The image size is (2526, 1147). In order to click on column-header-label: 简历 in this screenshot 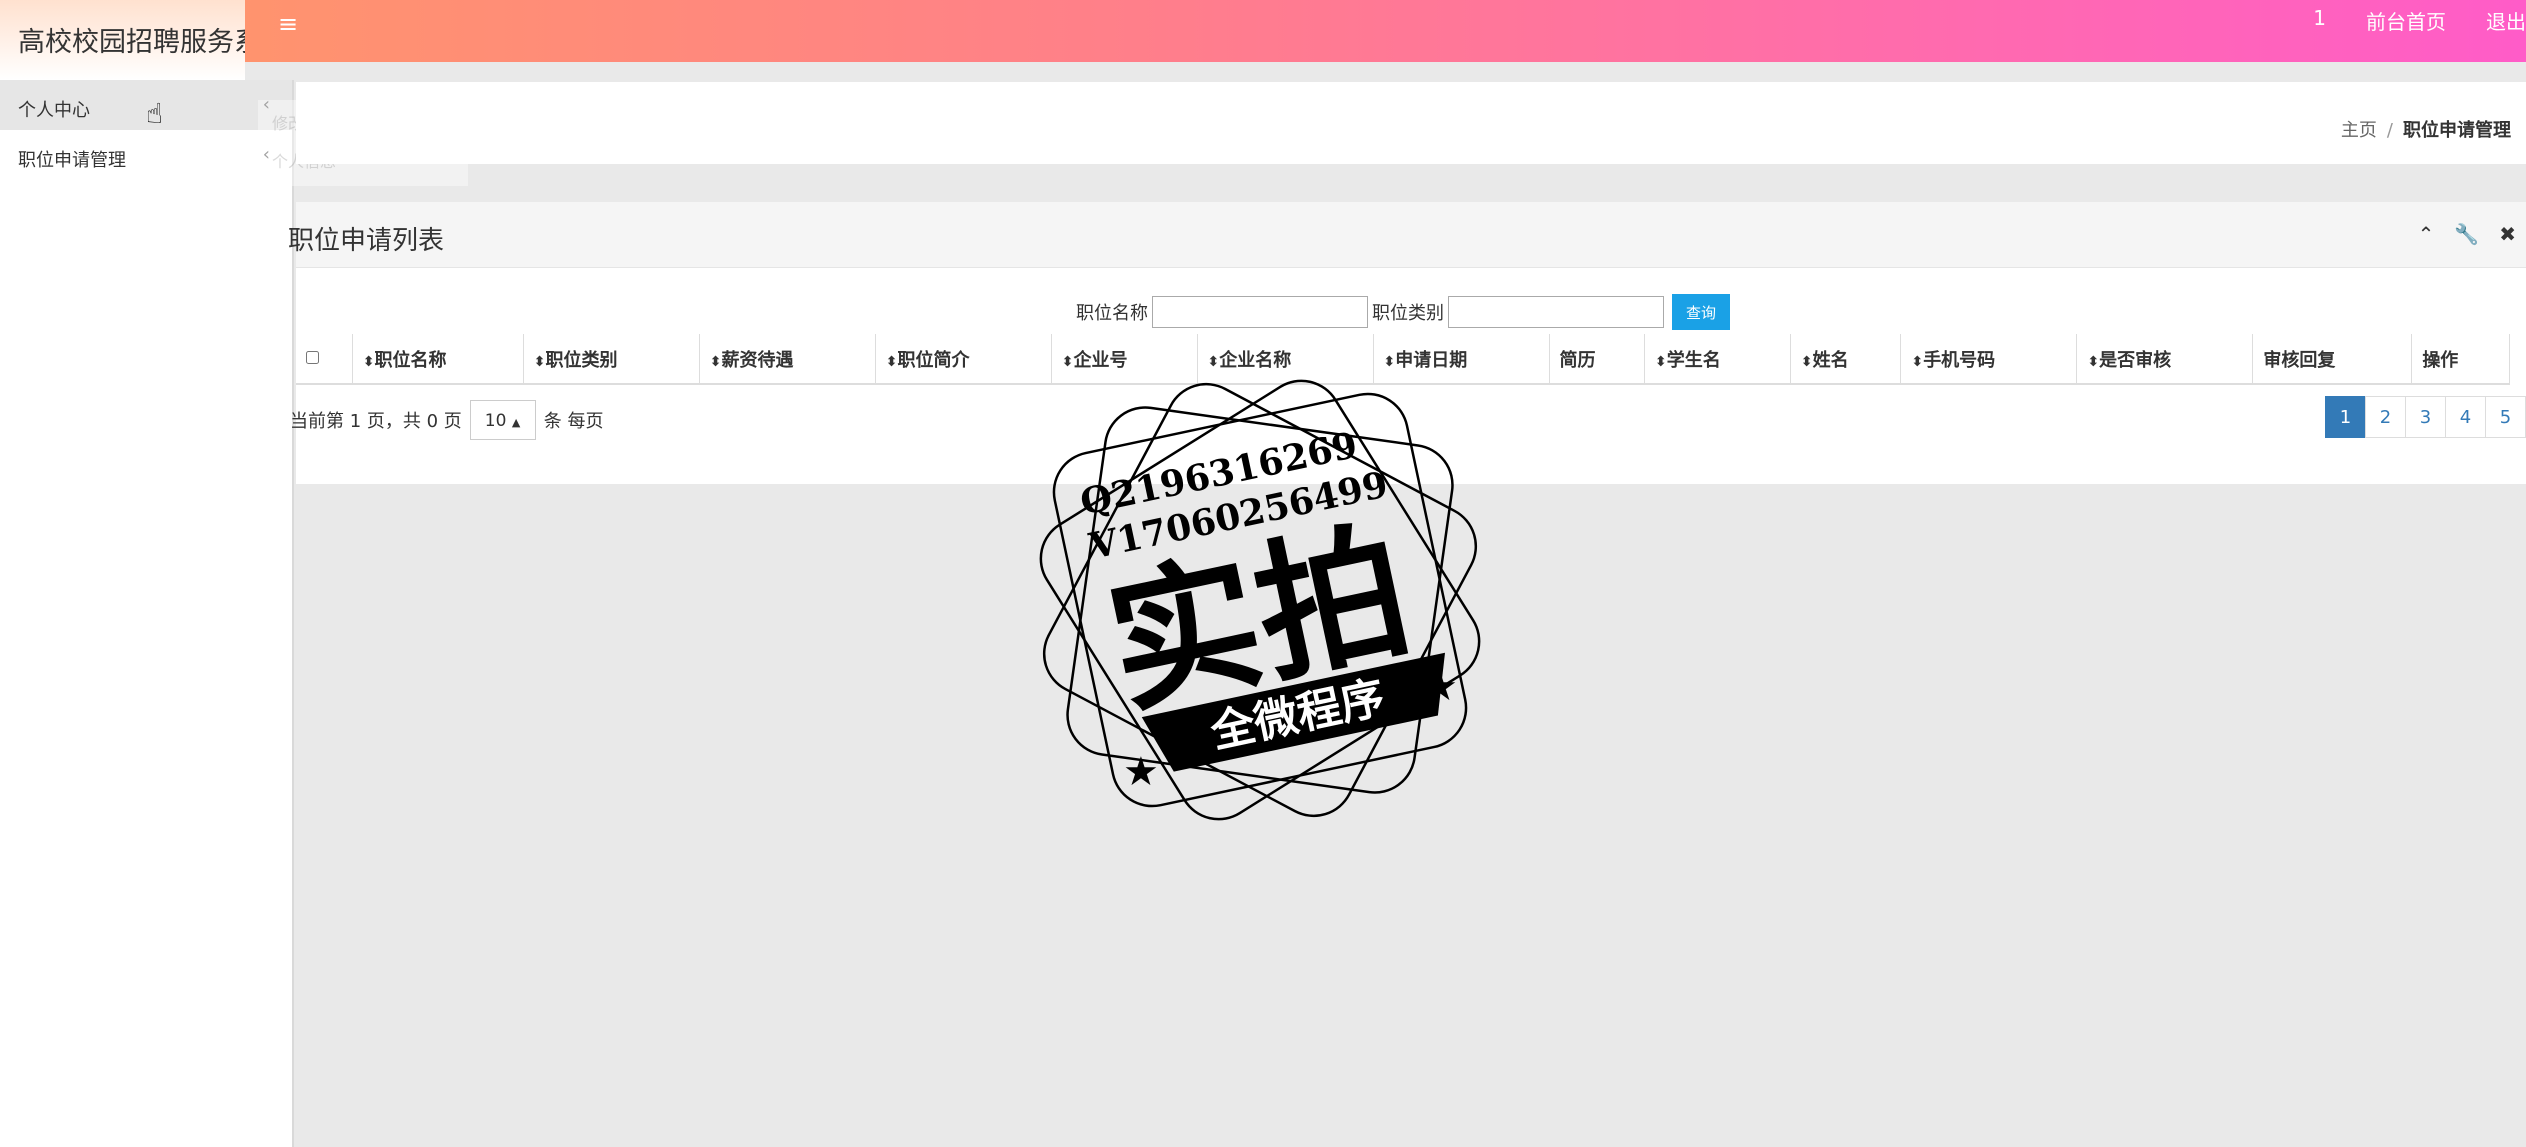, I will do `click(1577, 360)`.